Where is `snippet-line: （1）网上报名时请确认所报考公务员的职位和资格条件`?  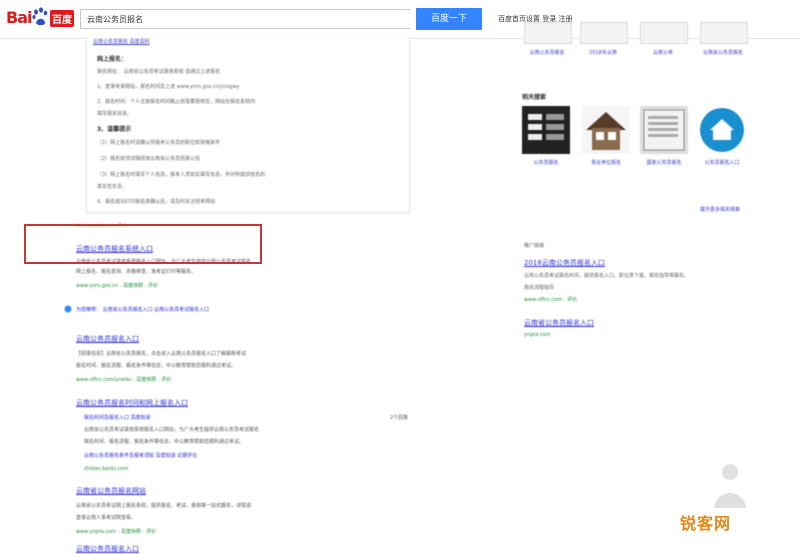
snippet-line: （1）网上报名时请确认所报考公务员的职位和资格条件 is located at coordinates (159, 143).